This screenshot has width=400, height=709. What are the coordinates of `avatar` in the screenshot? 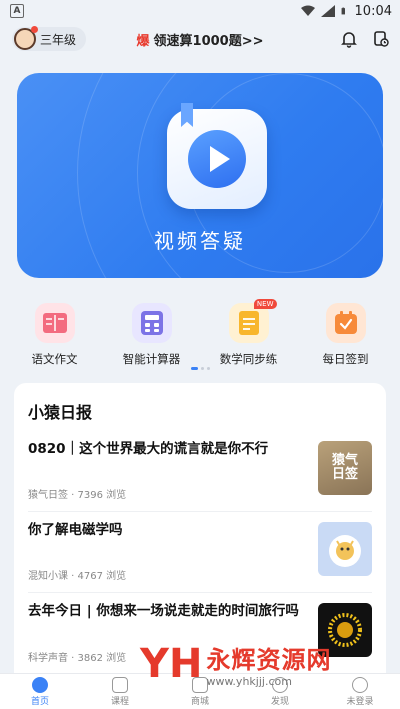 It's located at (26, 38).